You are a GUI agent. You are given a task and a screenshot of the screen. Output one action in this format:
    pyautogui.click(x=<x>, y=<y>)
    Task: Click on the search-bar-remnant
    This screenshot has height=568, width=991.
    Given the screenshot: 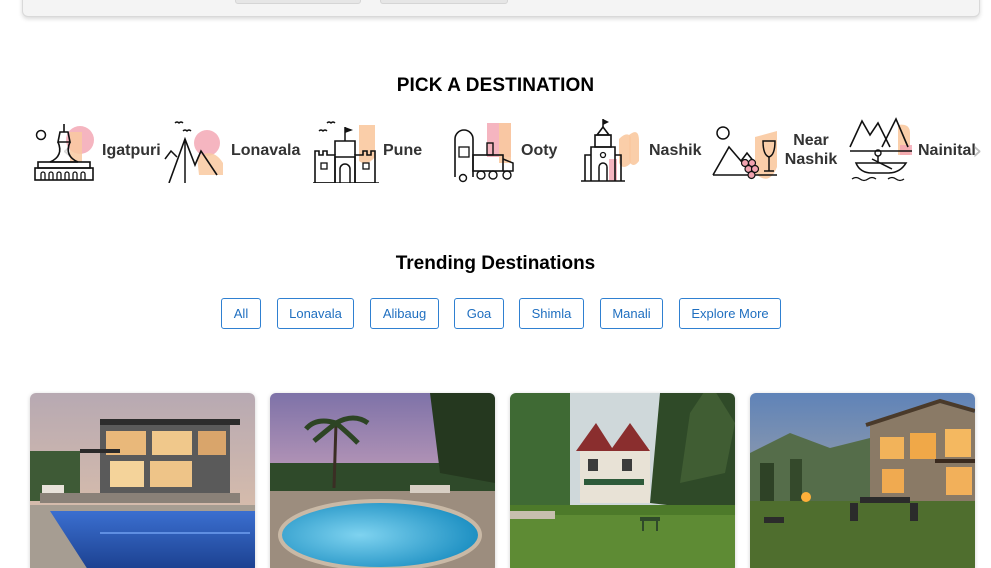 What is the action you would take?
    pyautogui.click(x=501, y=8)
    